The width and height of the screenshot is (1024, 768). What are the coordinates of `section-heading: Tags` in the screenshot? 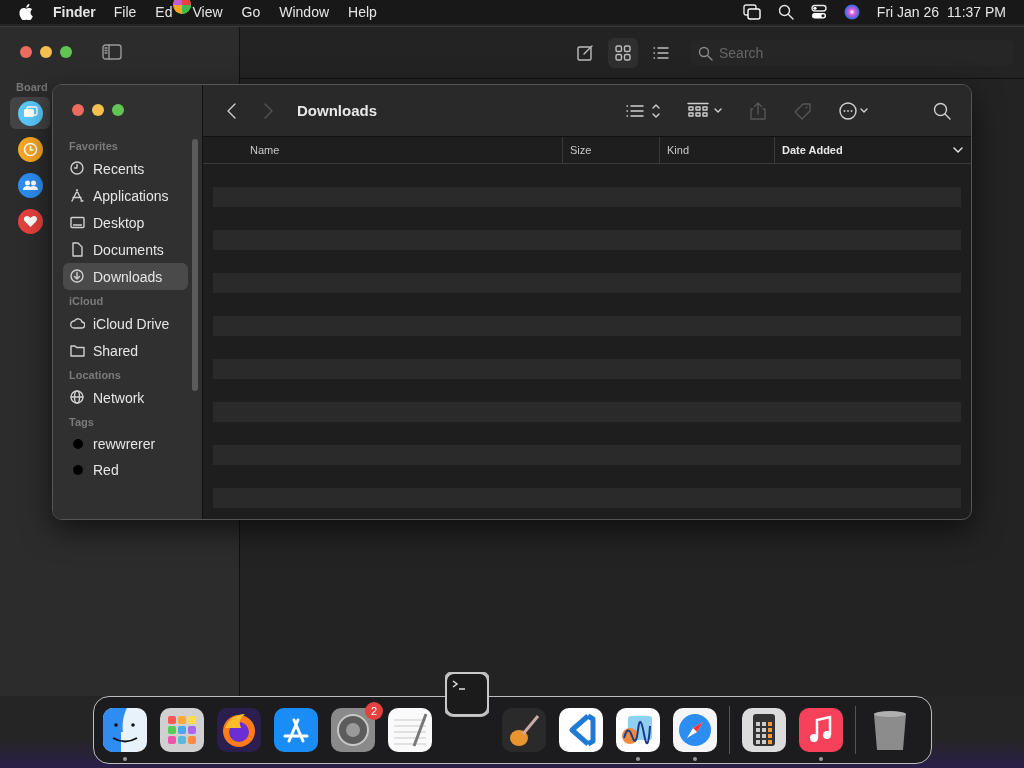 It's located at (81, 422).